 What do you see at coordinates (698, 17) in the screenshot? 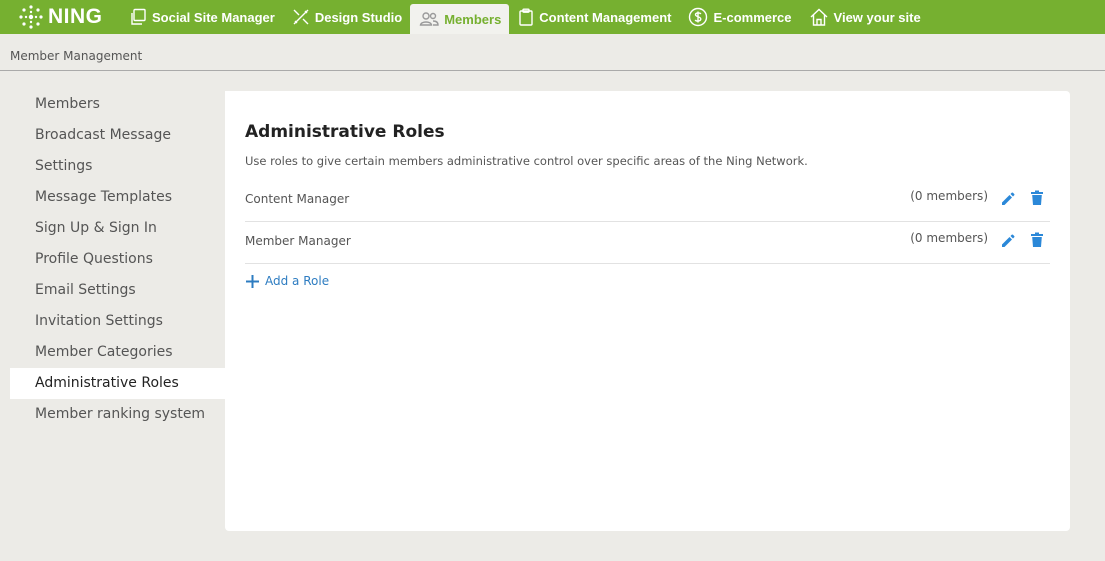
I see `dollar-icon` at bounding box center [698, 17].